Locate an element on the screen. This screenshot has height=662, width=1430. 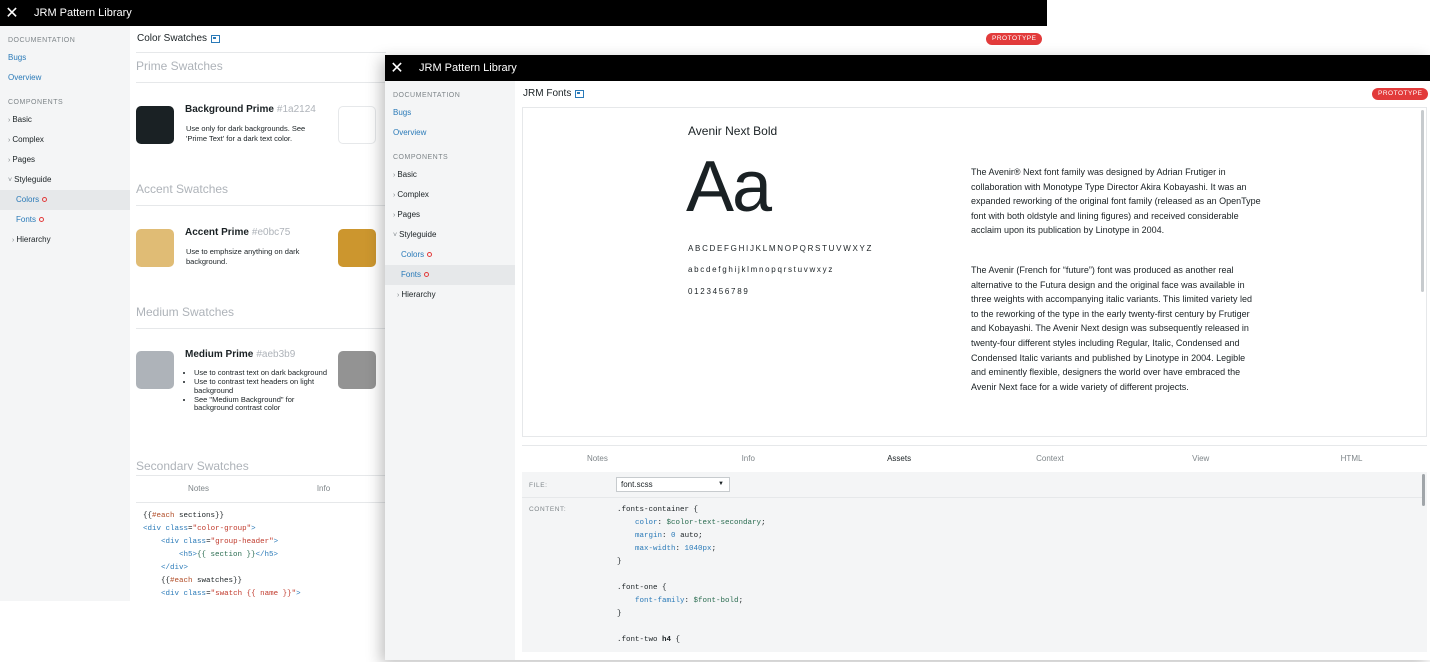
tab-bar: Notes Info is located at coordinates (261, 489).